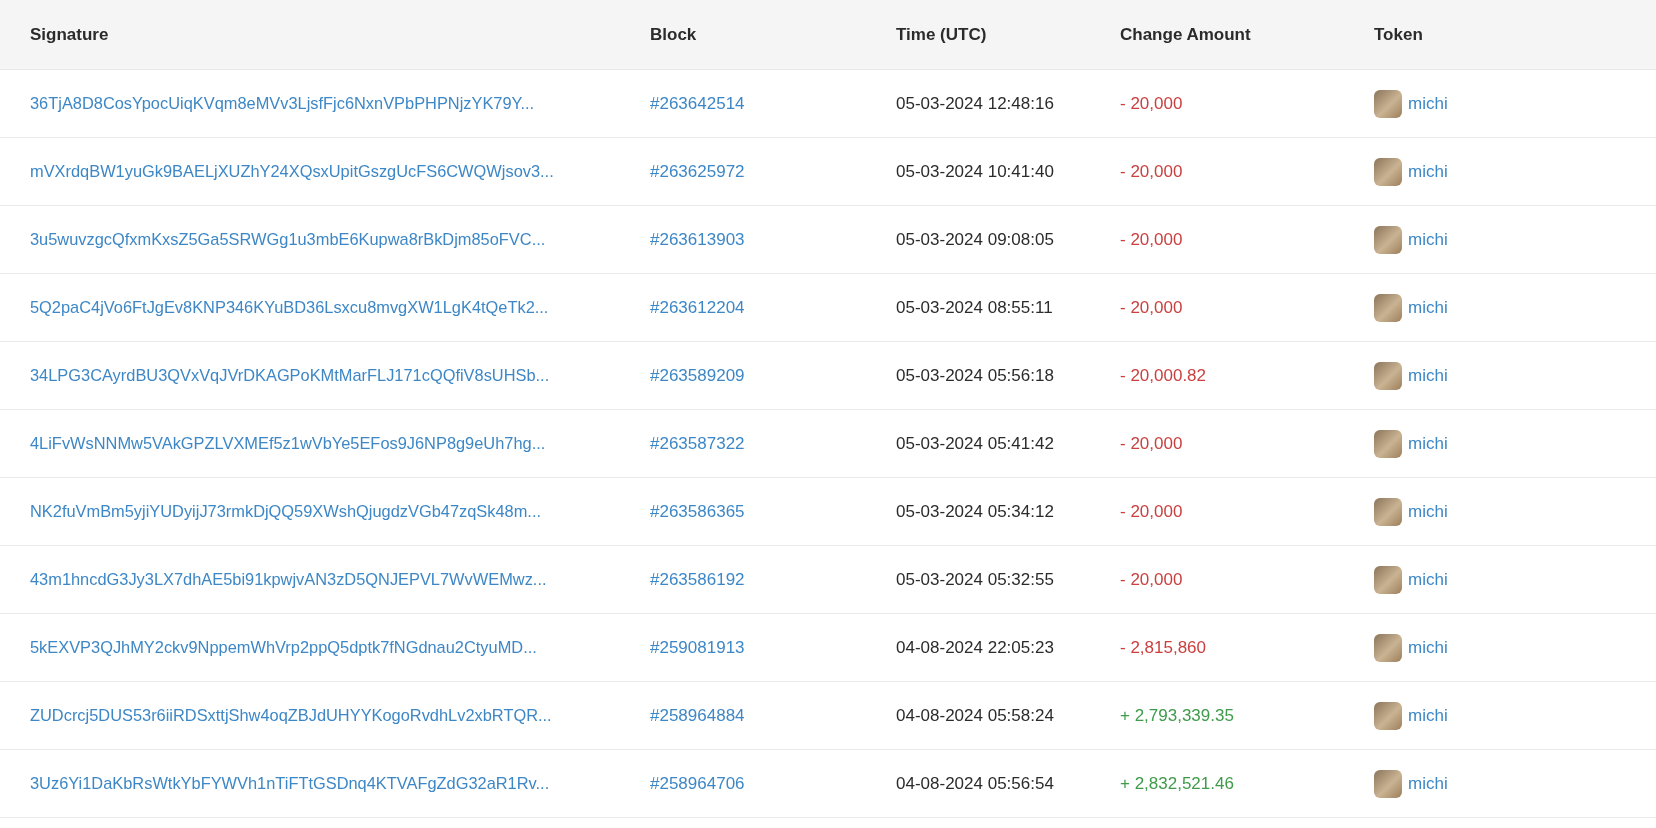 This screenshot has width=1656, height=828. I want to click on column-header: Block, so click(674, 34).